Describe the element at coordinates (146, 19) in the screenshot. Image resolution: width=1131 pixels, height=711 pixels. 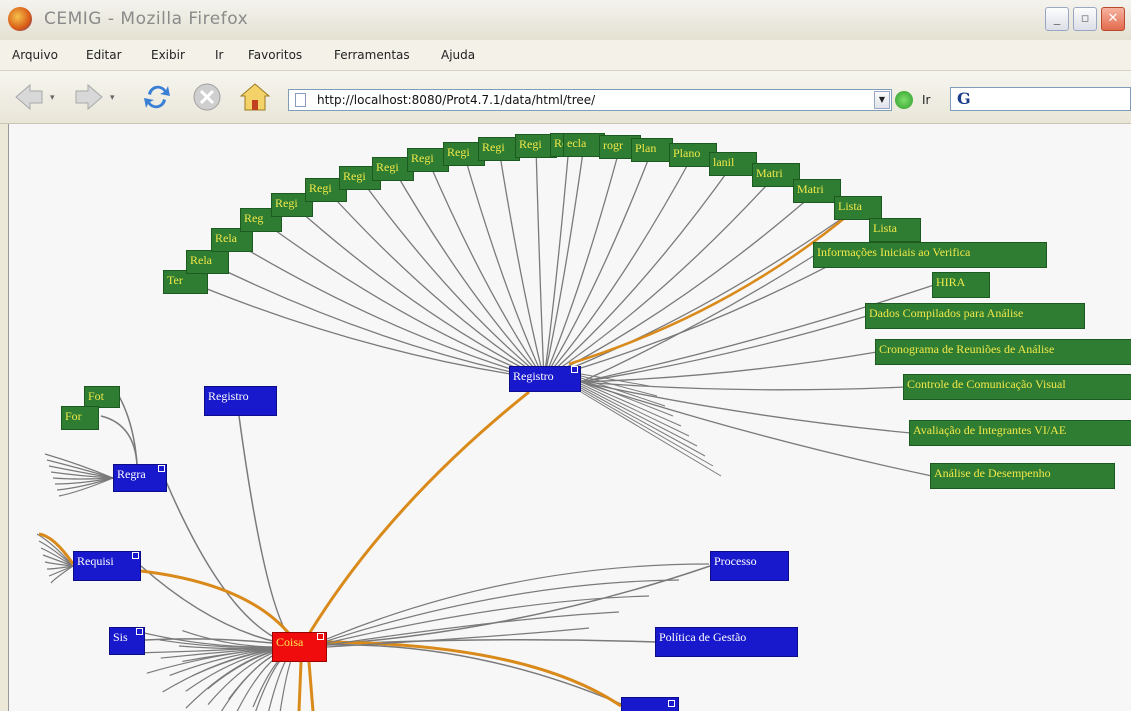
I see `window-title: CEMIG - Mozilla Firefox` at that location.